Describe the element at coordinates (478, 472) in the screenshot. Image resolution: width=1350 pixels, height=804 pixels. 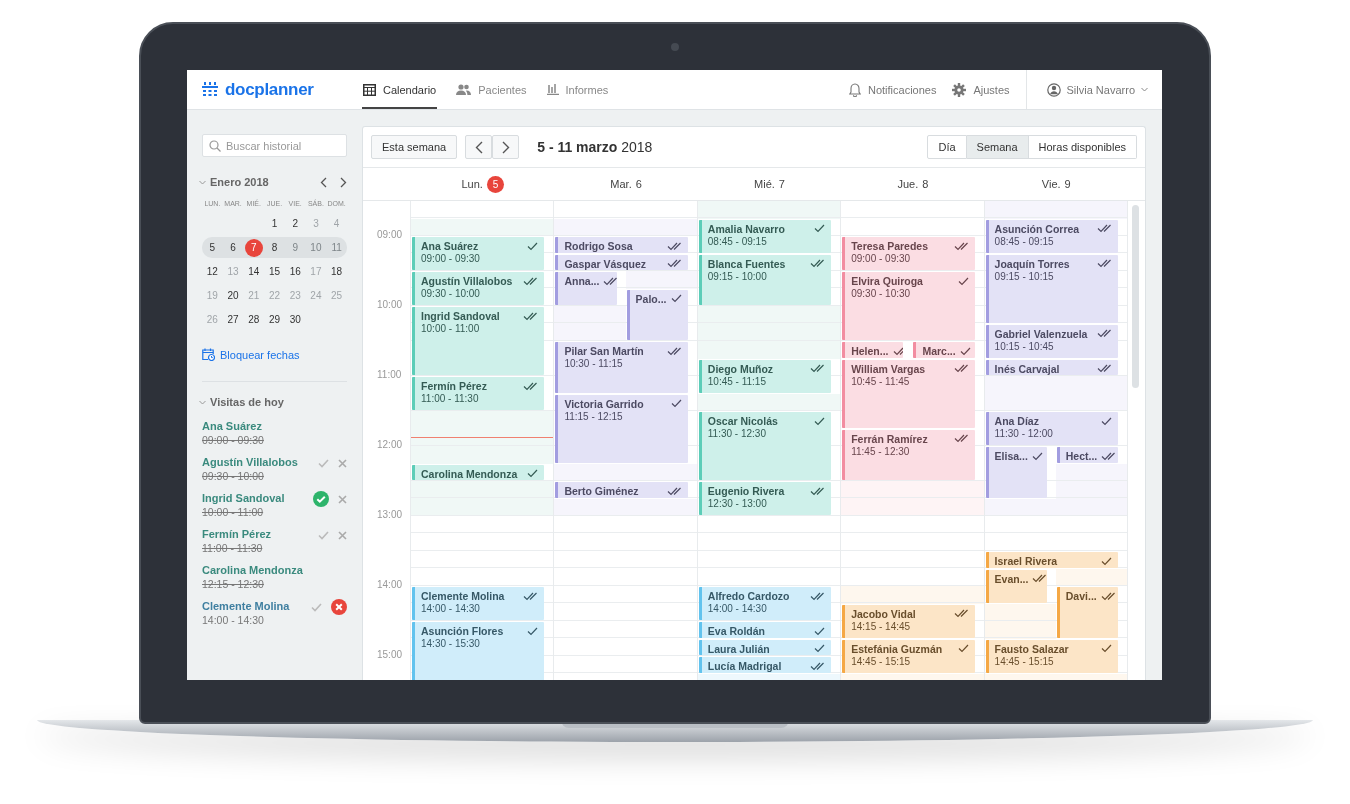
I see `appointment-card: Carolina Mendonza` at that location.